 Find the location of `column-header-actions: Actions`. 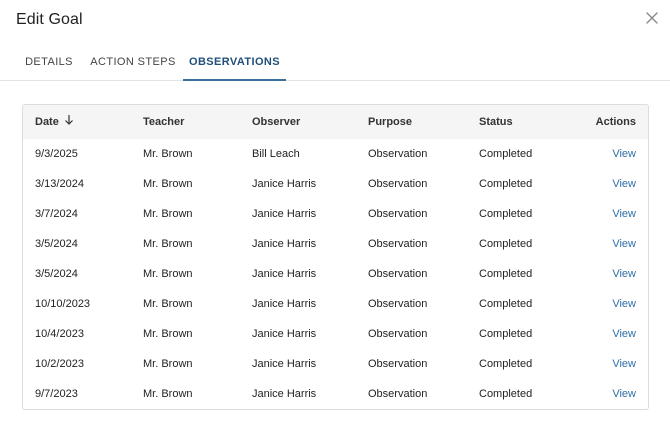

column-header-actions: Actions is located at coordinates (615, 122).